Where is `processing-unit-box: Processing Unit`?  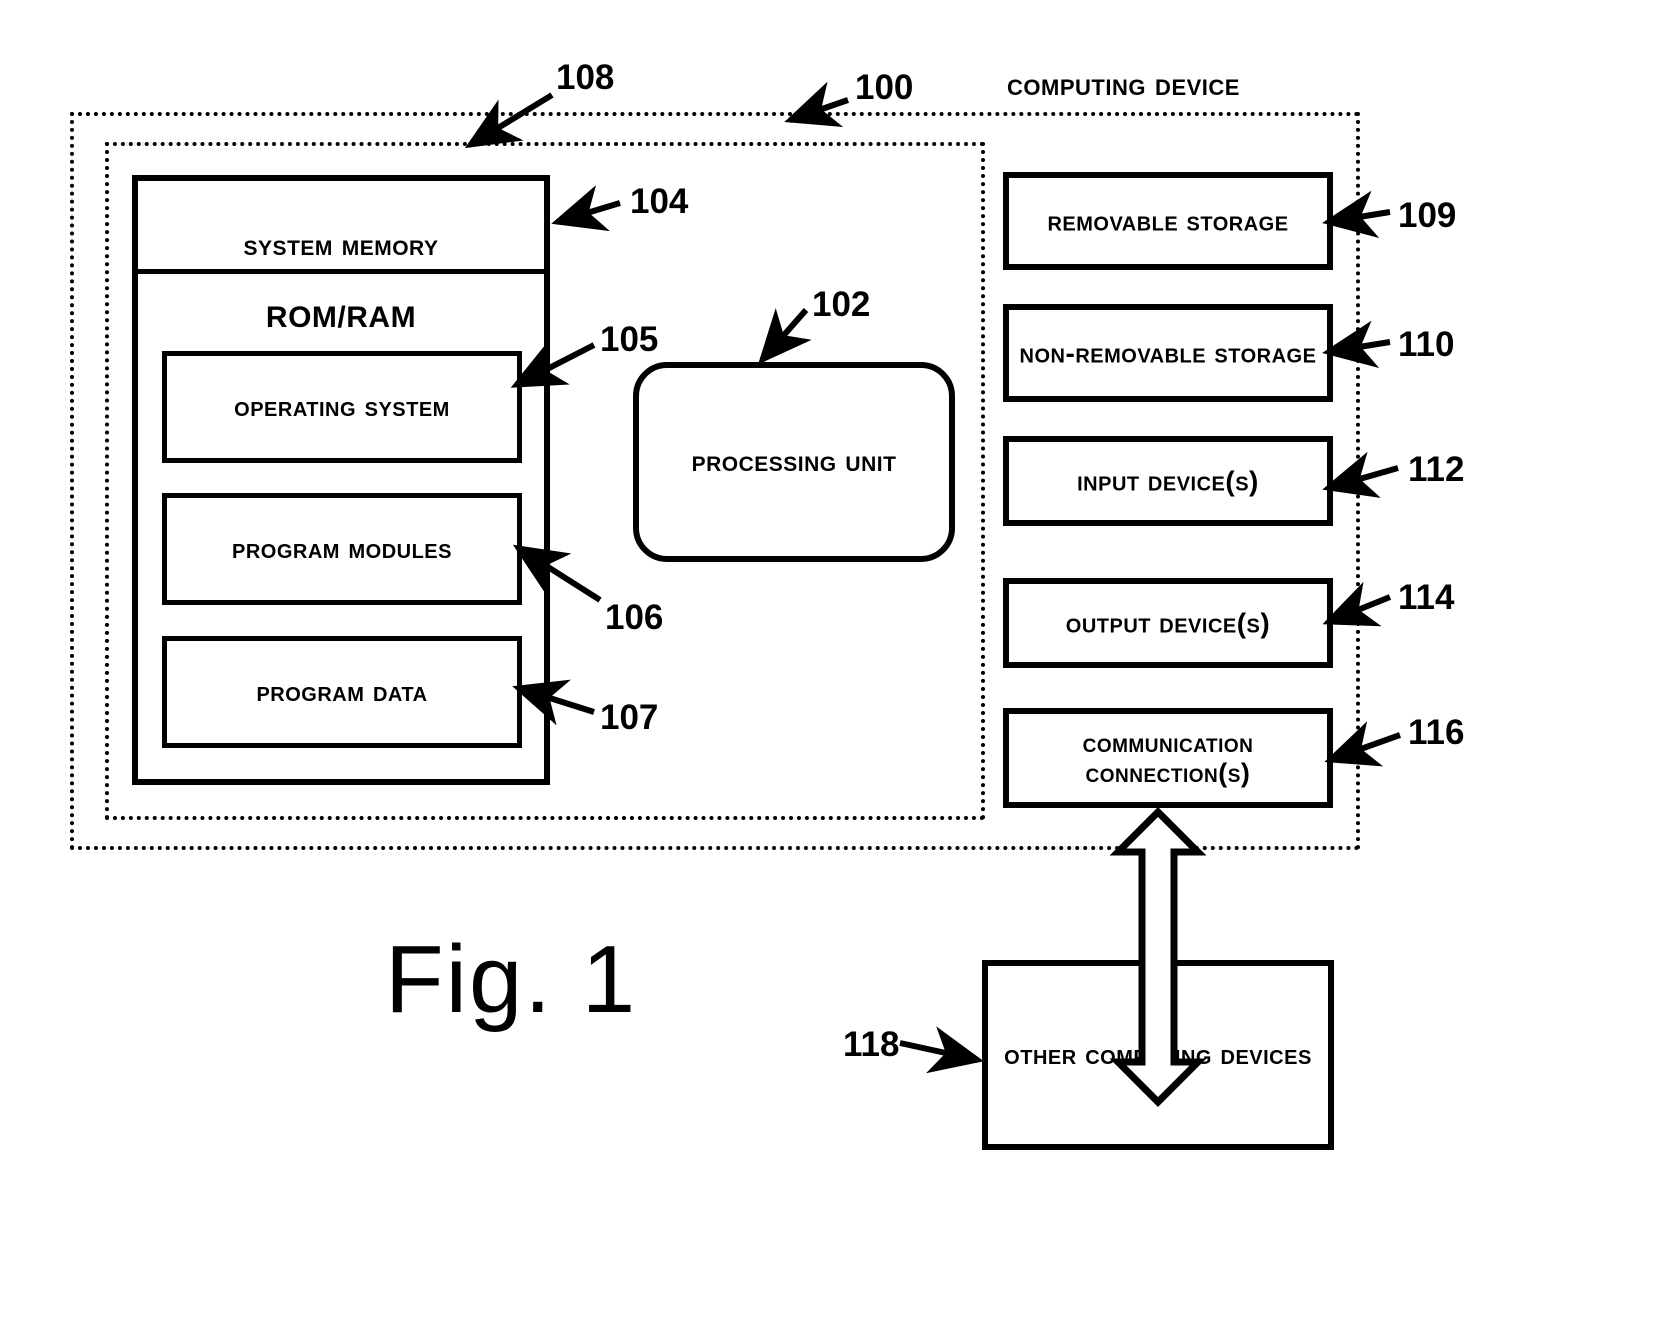
processing-unit-box: Processing Unit is located at coordinates (794, 462).